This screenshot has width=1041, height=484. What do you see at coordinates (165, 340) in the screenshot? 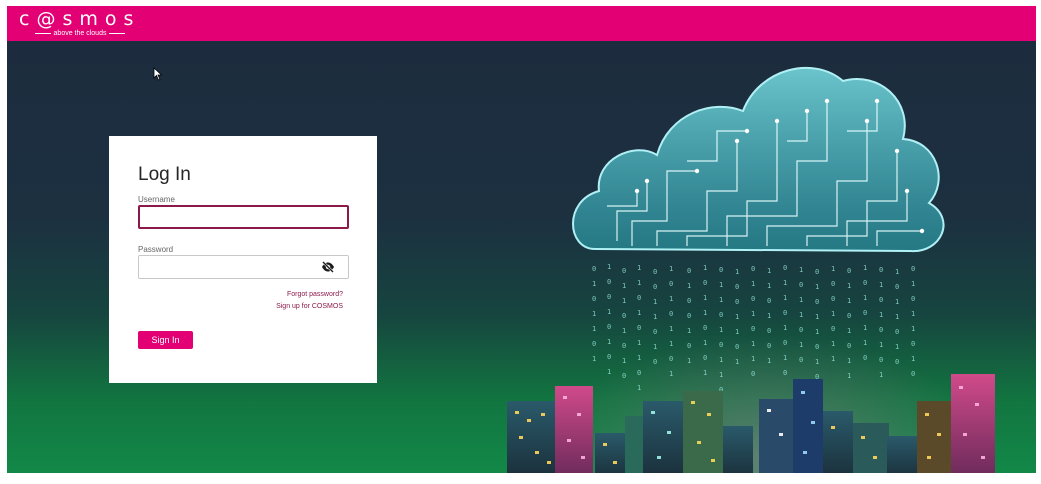
I see `sign-in-button: Sign In` at bounding box center [165, 340].